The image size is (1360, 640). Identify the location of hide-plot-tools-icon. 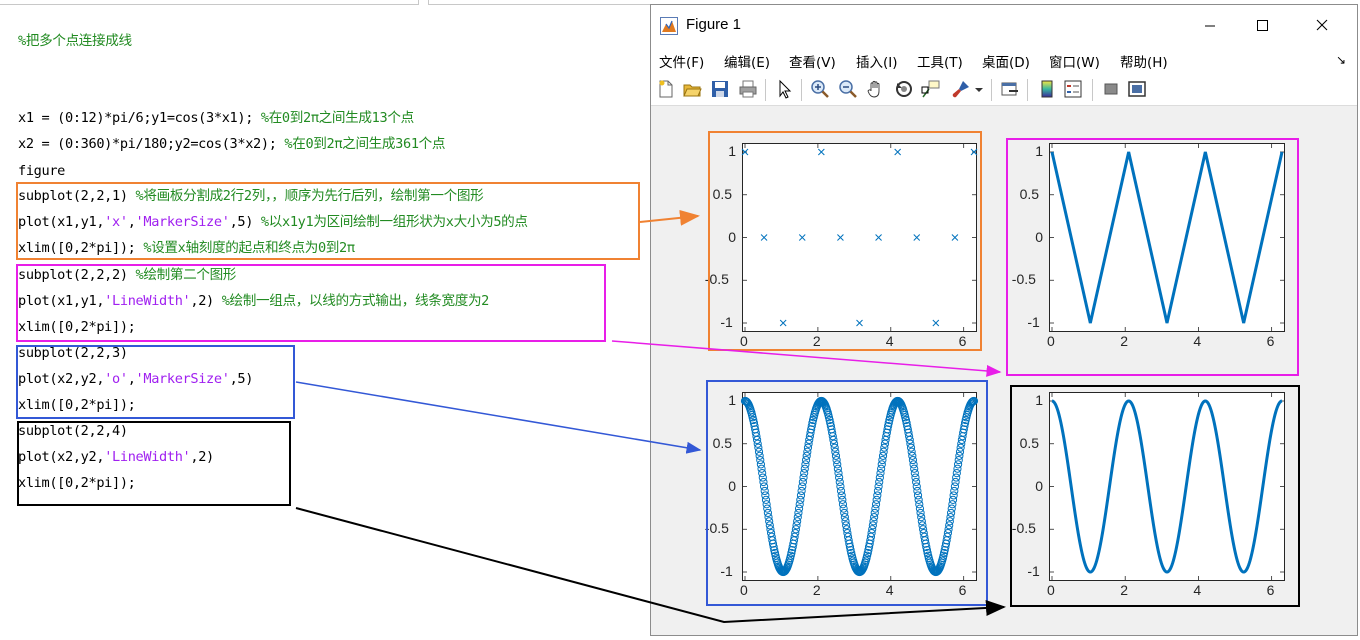
(1111, 89).